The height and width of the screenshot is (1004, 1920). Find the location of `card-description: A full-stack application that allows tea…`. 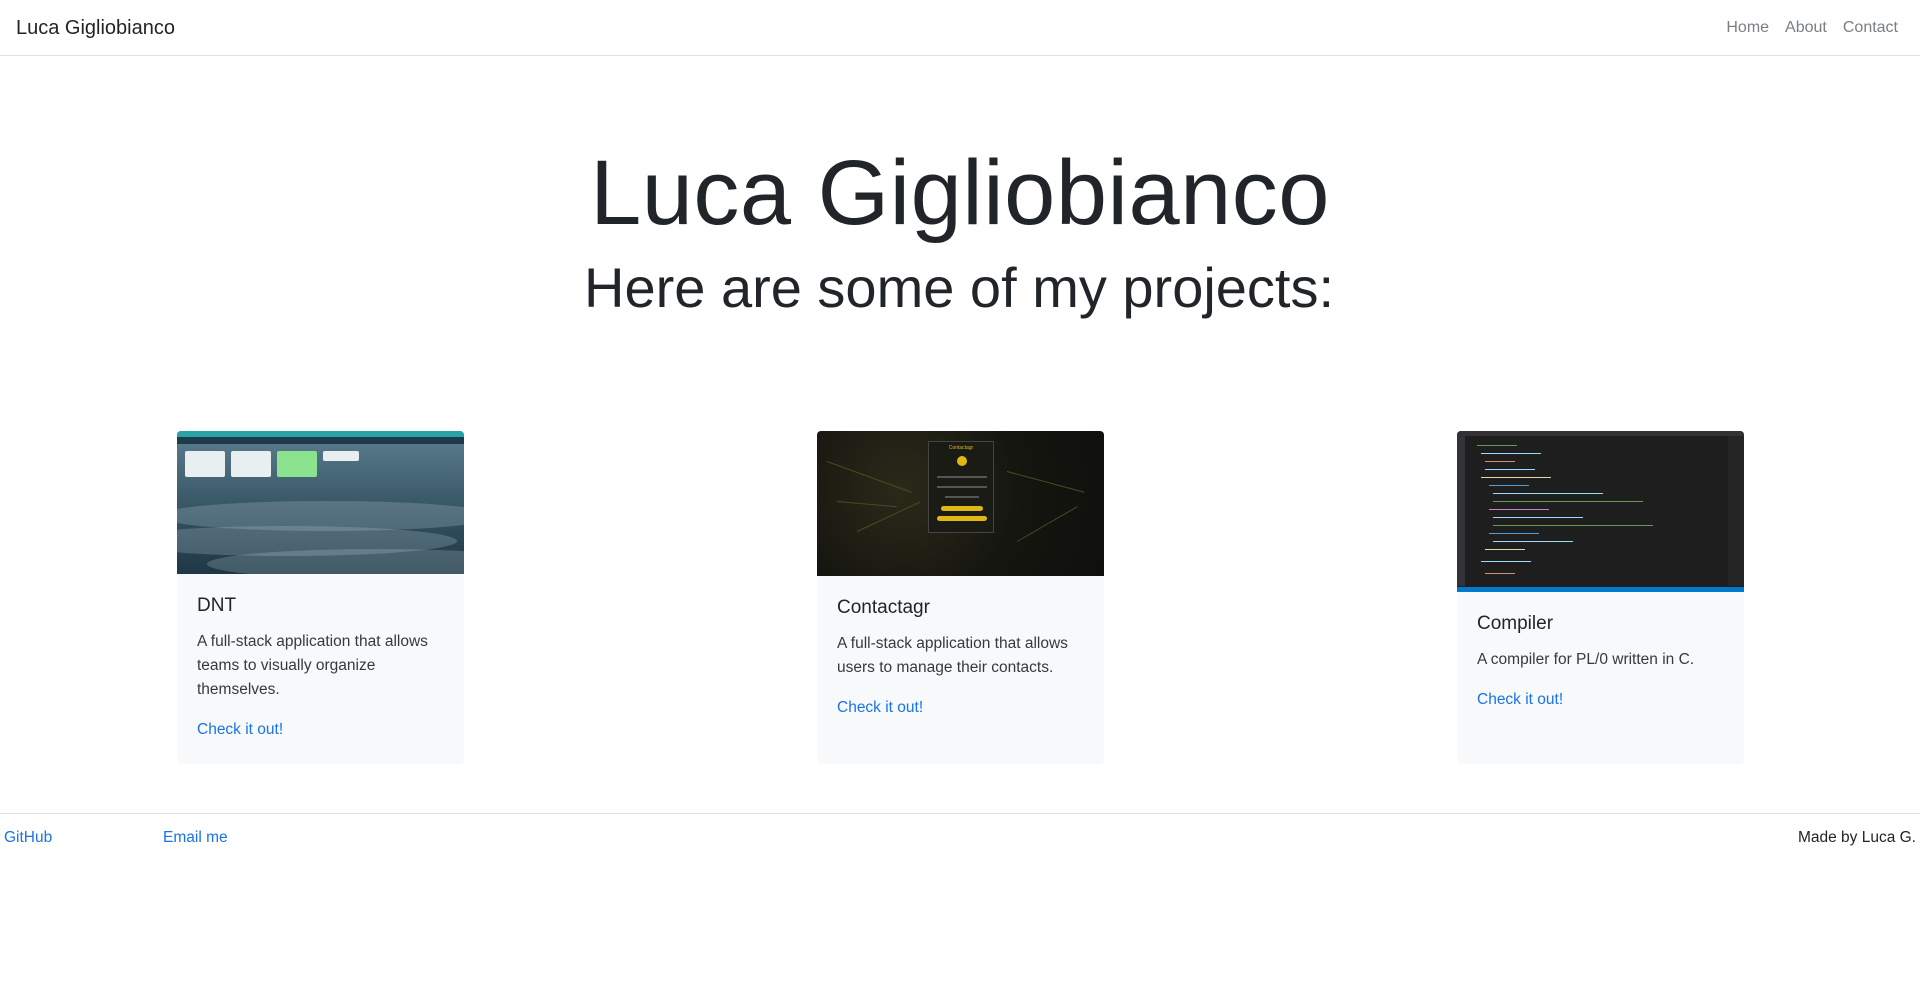

card-description: A full-stack application that allows tea… is located at coordinates (312, 665).